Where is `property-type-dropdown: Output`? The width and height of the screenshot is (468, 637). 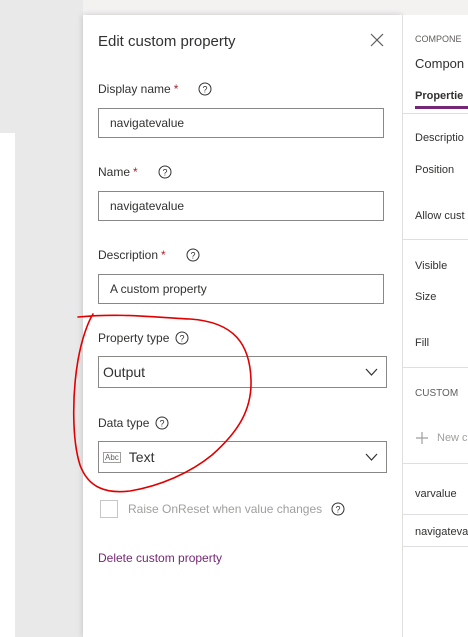
property-type-dropdown: Output is located at coordinates (242, 372).